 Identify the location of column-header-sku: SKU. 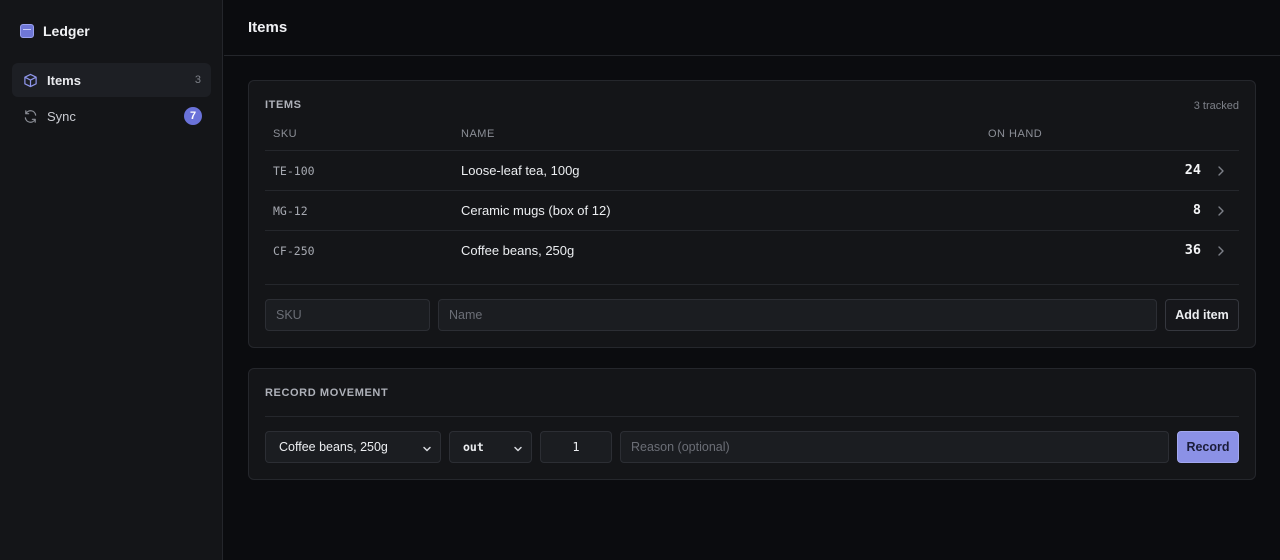
(285, 134).